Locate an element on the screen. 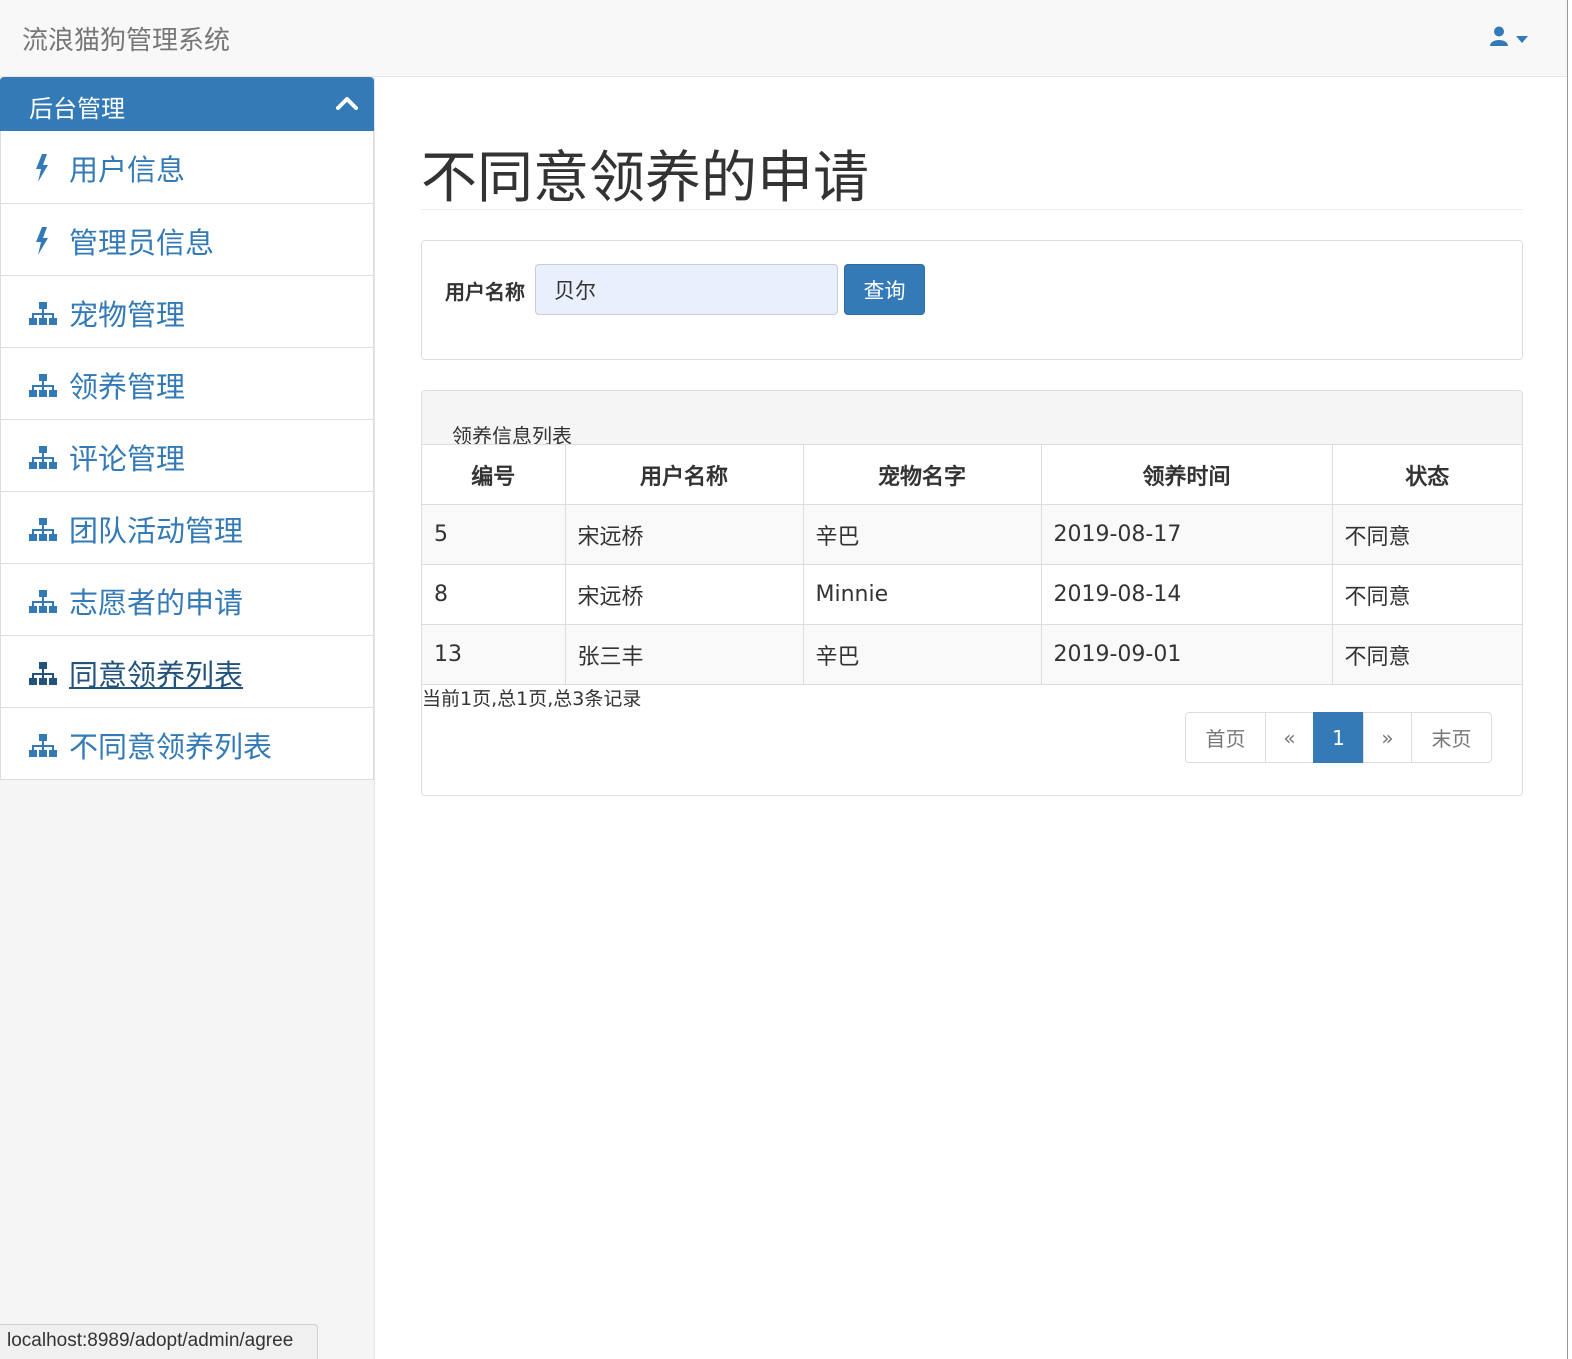 This screenshot has width=1572, height=1359. column-header-pet-name: 宠物名字 is located at coordinates (922, 474).